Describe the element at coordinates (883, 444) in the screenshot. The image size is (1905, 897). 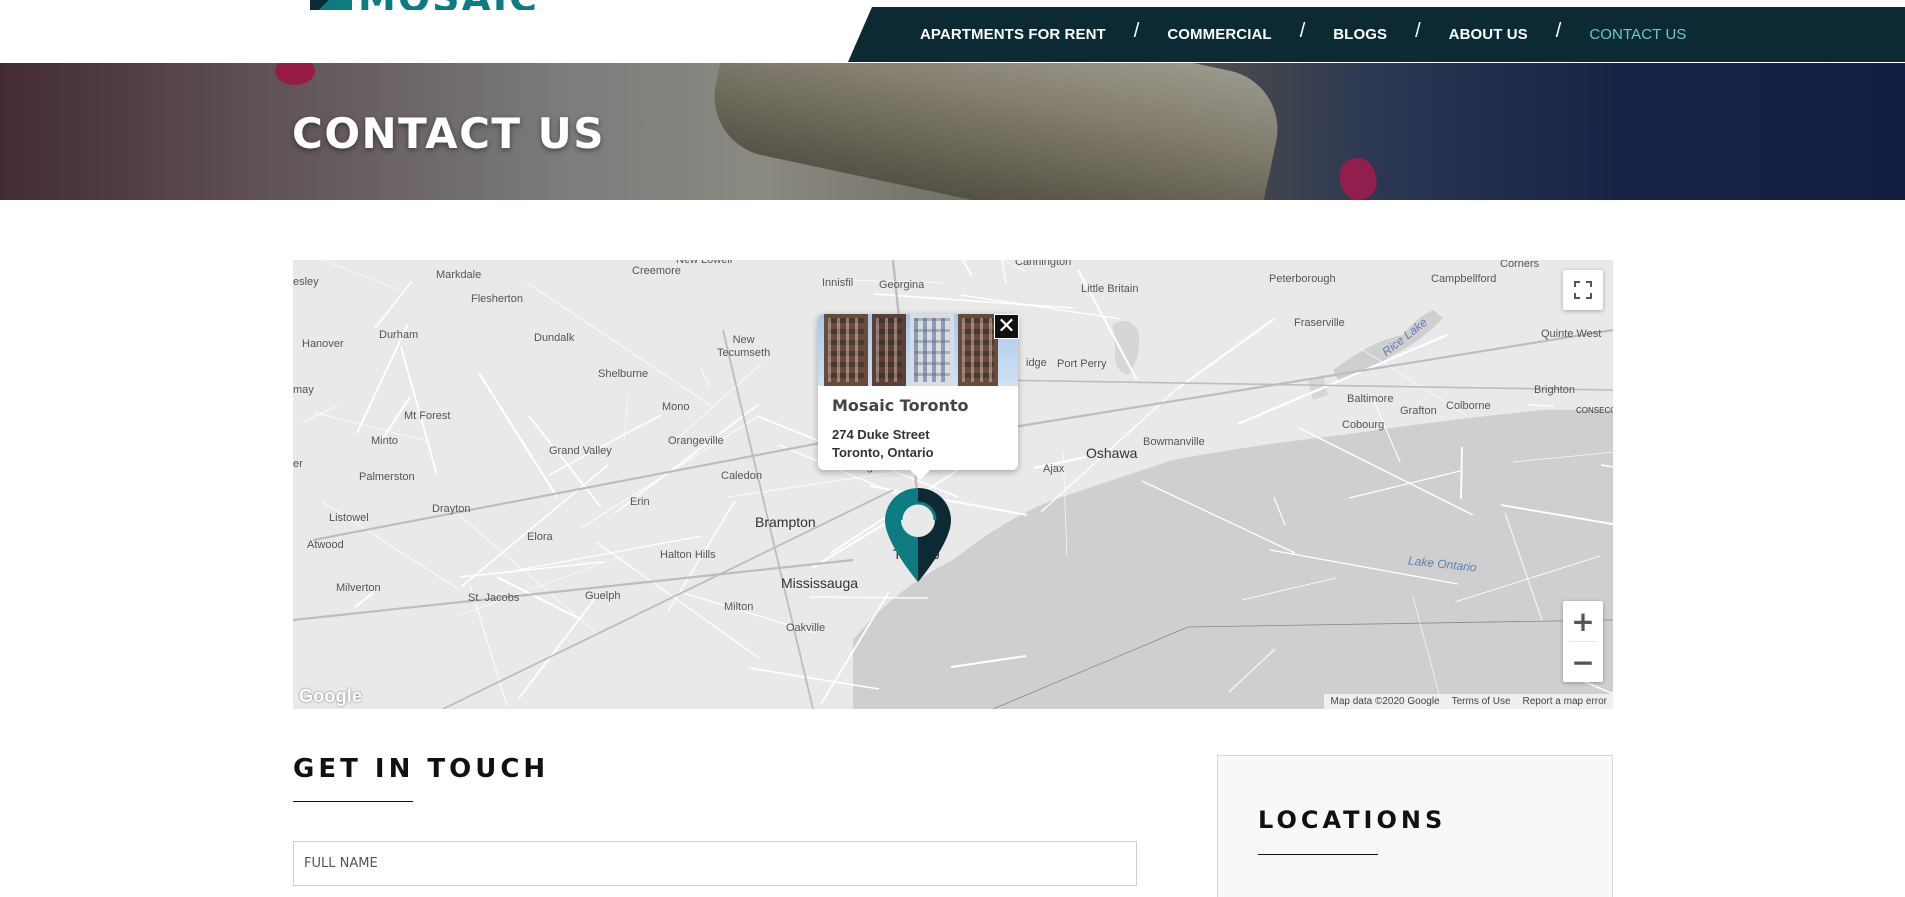
I see `info-window-address: 274 Duke Street Toronto, Ontario` at that location.